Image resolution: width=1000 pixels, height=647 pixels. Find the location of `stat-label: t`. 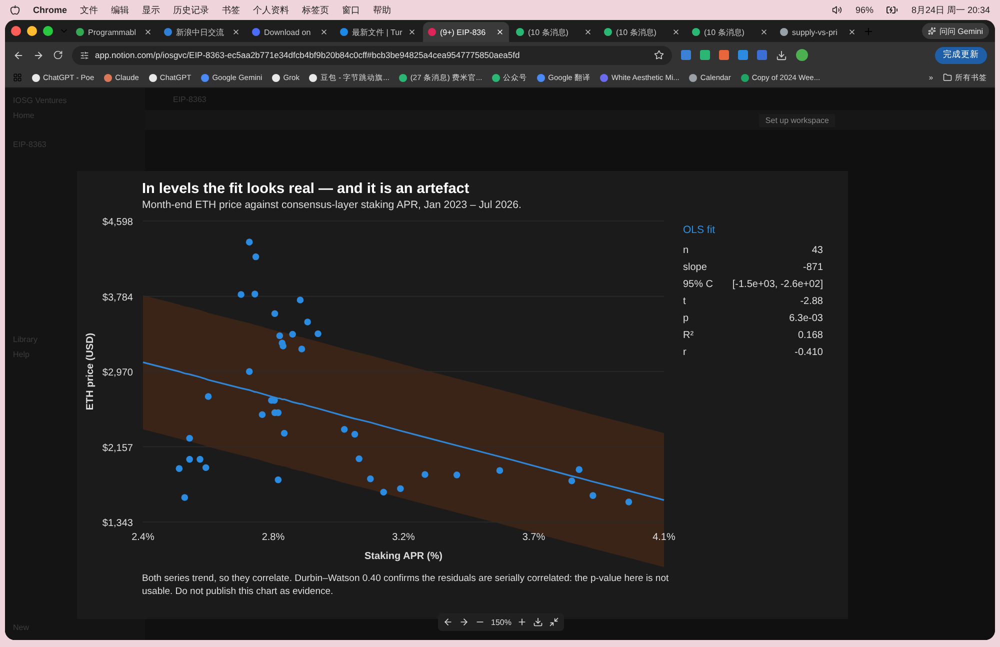

stat-label: t is located at coordinates (684, 302).